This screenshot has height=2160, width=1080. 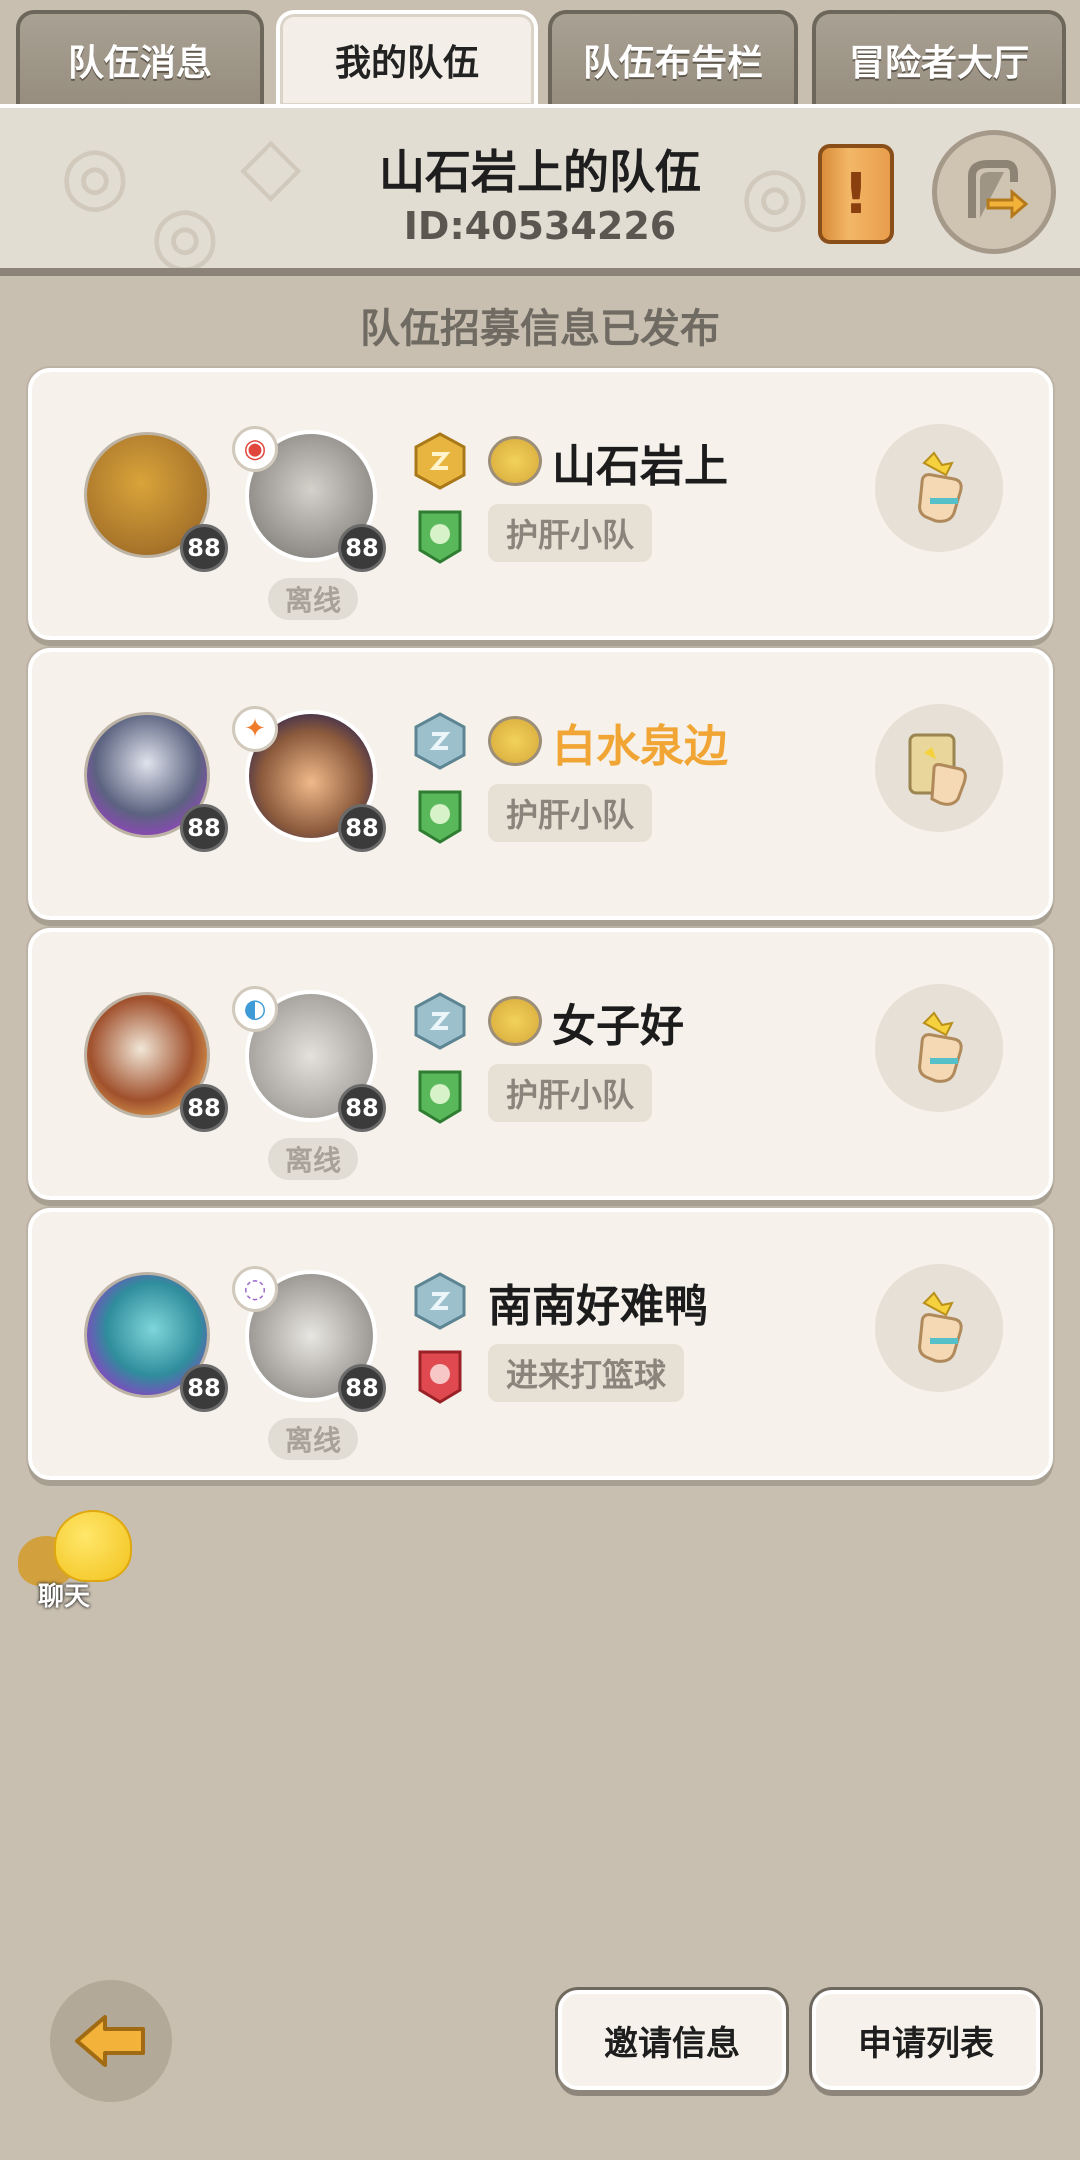 What do you see at coordinates (255, 1009) in the screenshot?
I see `water-element-icon: ◐` at bounding box center [255, 1009].